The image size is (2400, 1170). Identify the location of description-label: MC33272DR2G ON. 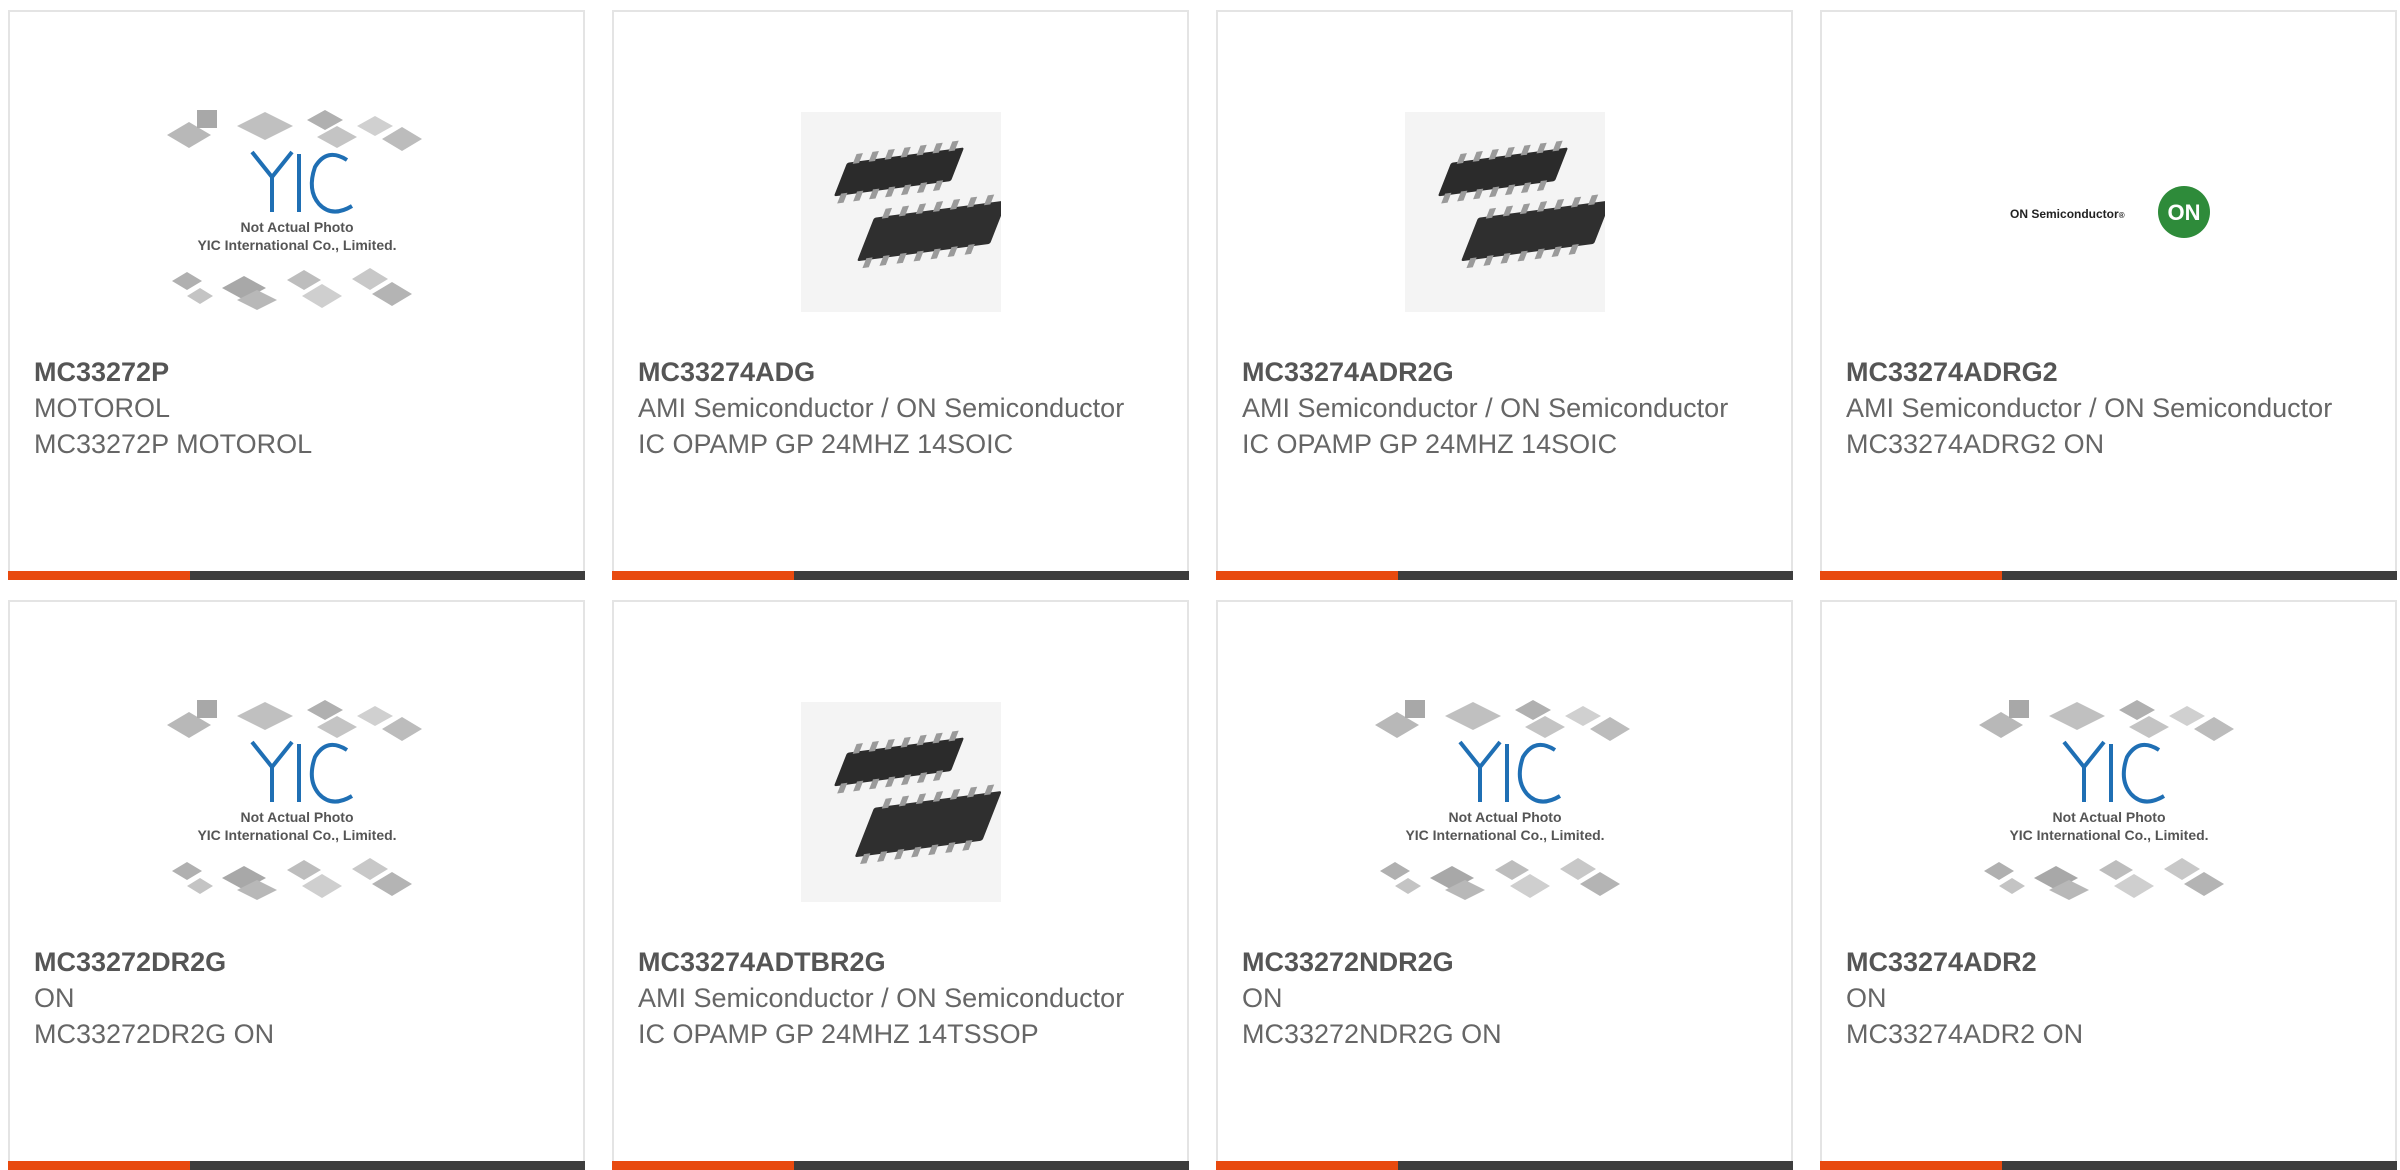
(154, 1034).